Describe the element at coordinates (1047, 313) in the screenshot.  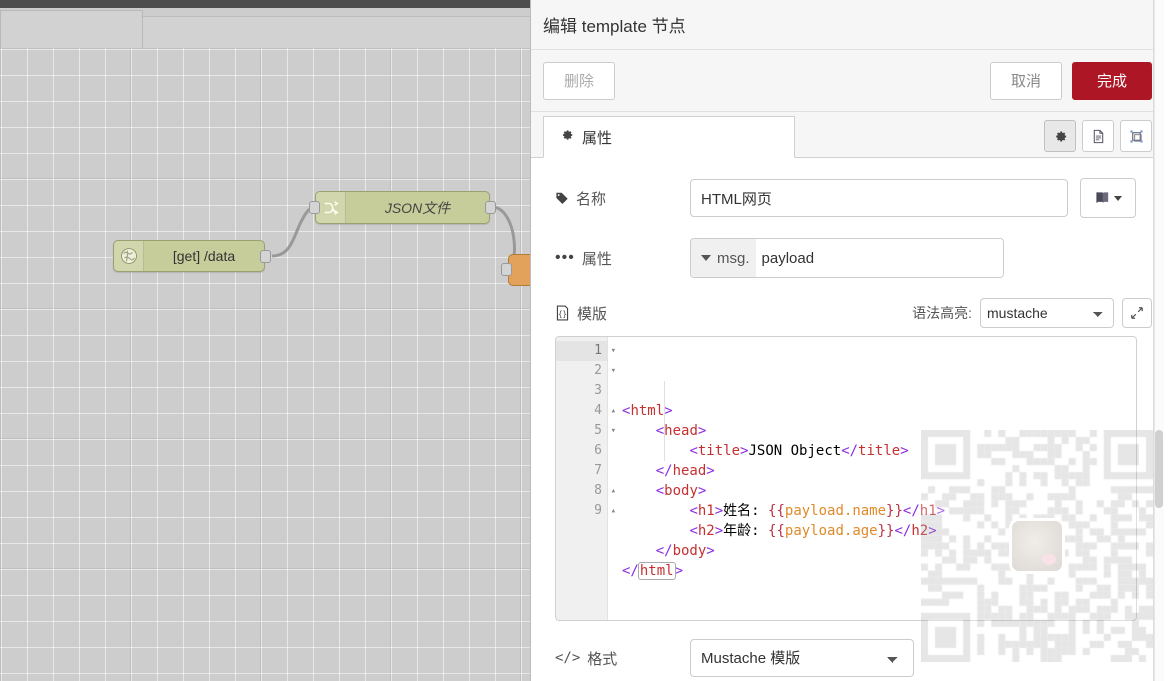
I see `syntax-select: mustache` at that location.